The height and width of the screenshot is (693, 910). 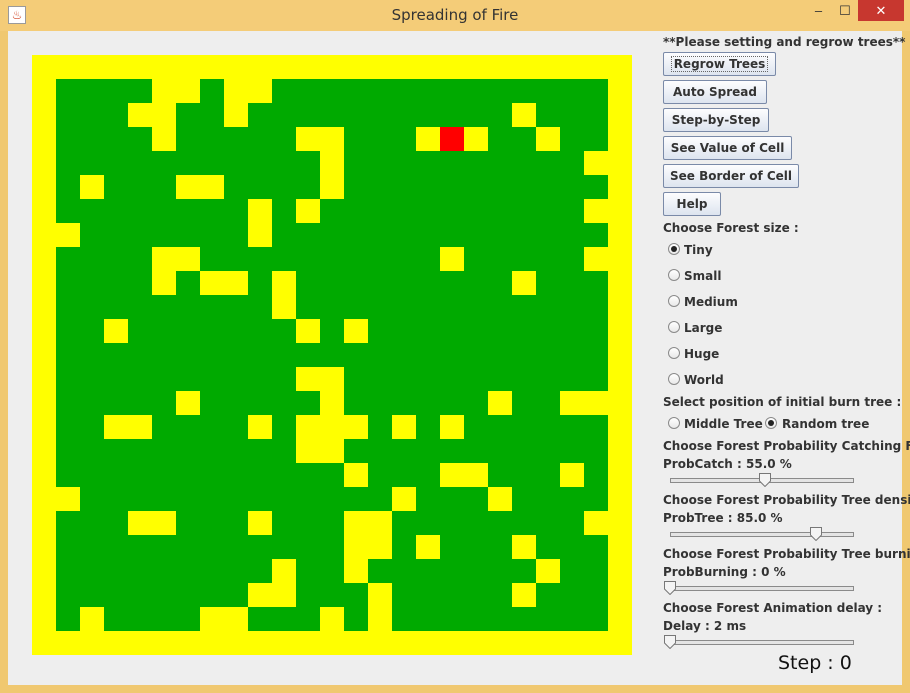 What do you see at coordinates (674, 327) in the screenshot?
I see `radio-large` at bounding box center [674, 327].